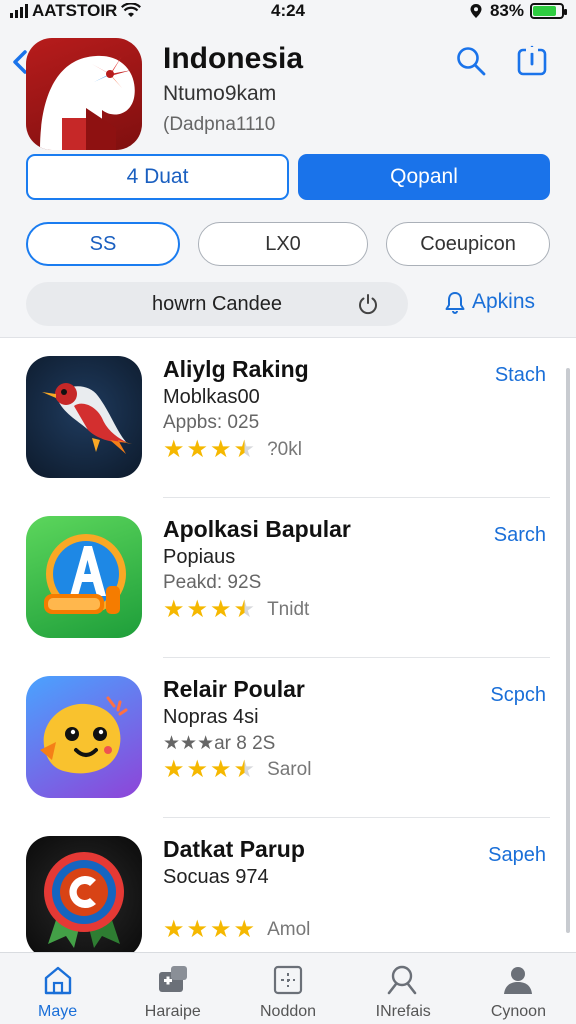 This screenshot has width=576, height=1024. What do you see at coordinates (424, 177) in the screenshot?
I see `open-button: Qopanl` at bounding box center [424, 177].